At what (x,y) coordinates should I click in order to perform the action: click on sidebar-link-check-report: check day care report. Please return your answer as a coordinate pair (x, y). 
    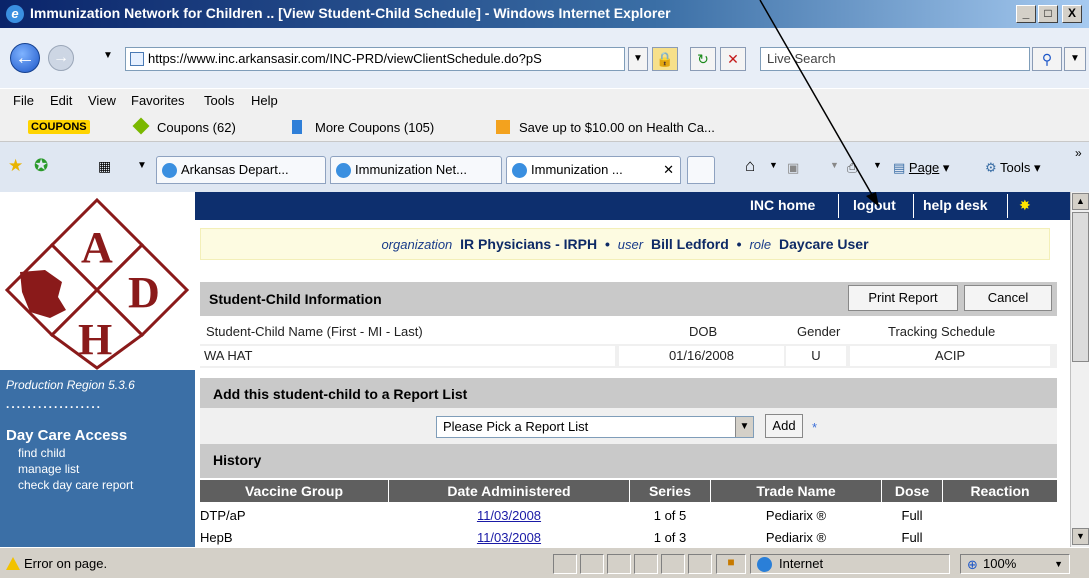
    Looking at the image, I should click on (75, 485).